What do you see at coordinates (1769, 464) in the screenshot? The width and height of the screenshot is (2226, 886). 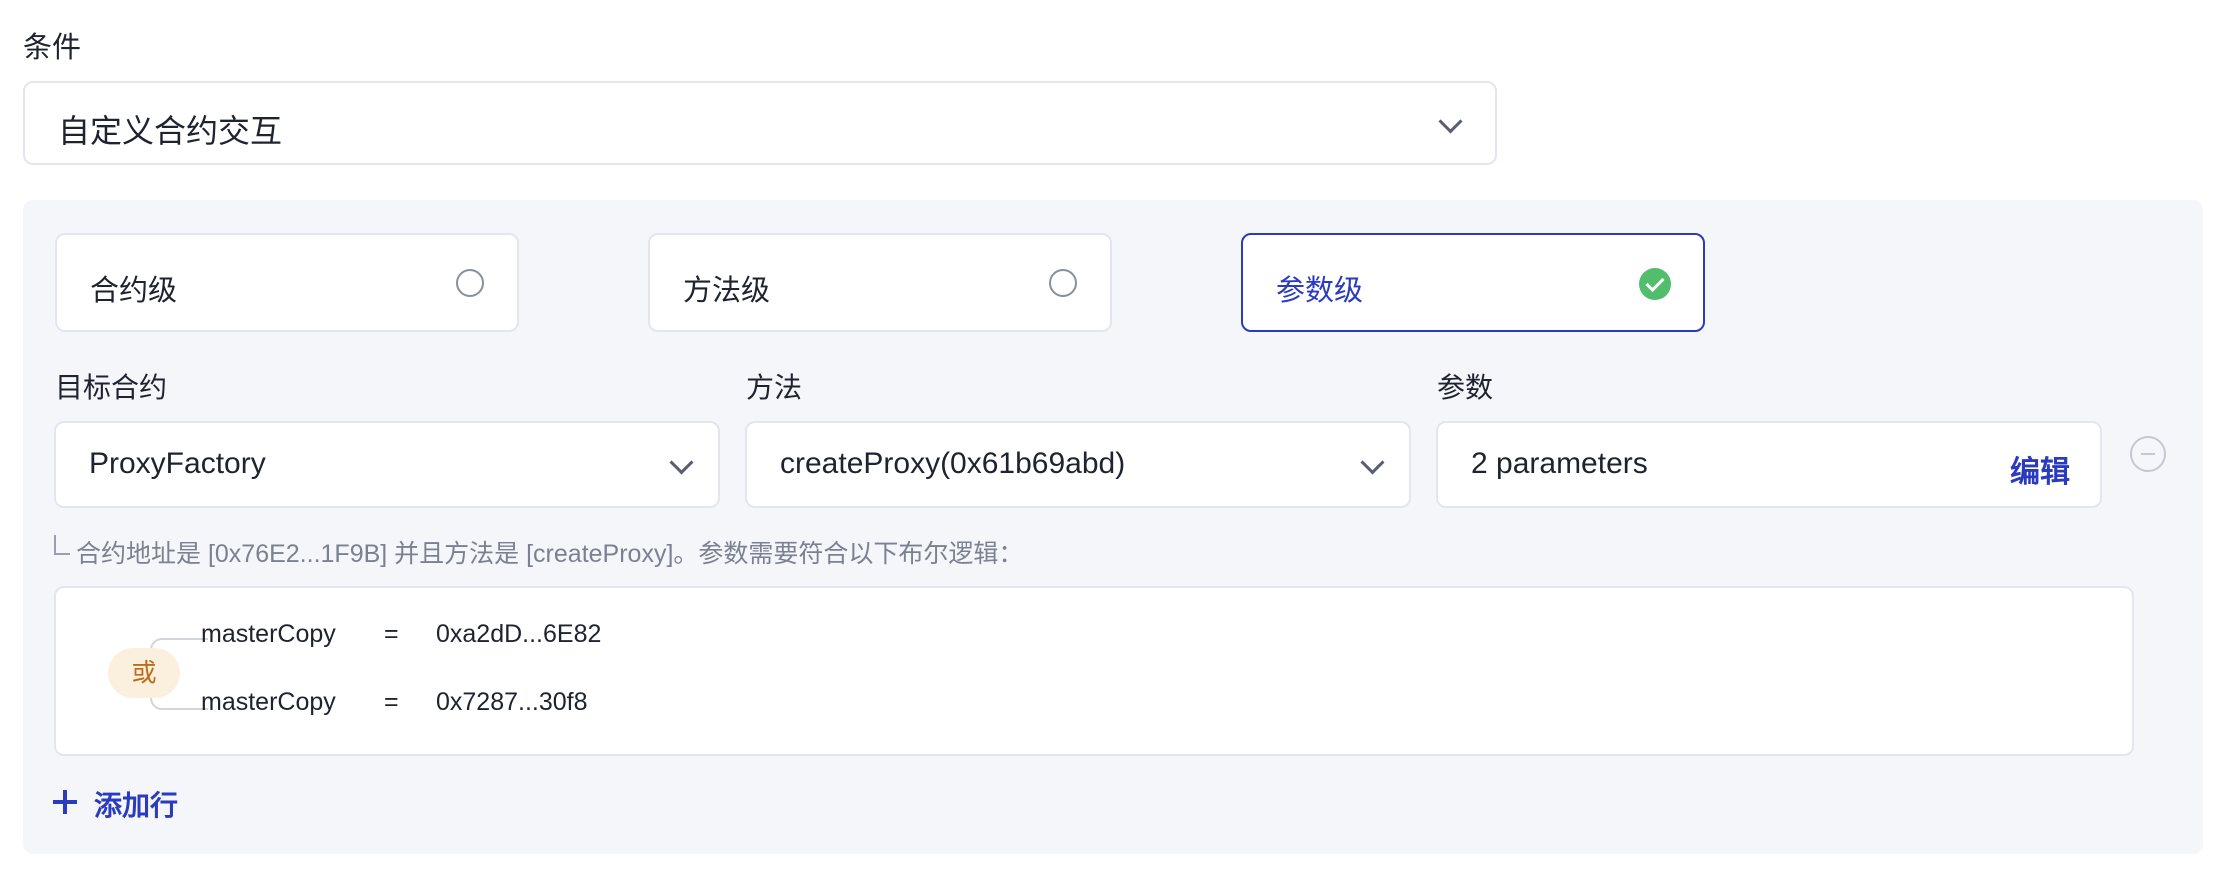 I see `params-field: 2 parameters 编辑` at bounding box center [1769, 464].